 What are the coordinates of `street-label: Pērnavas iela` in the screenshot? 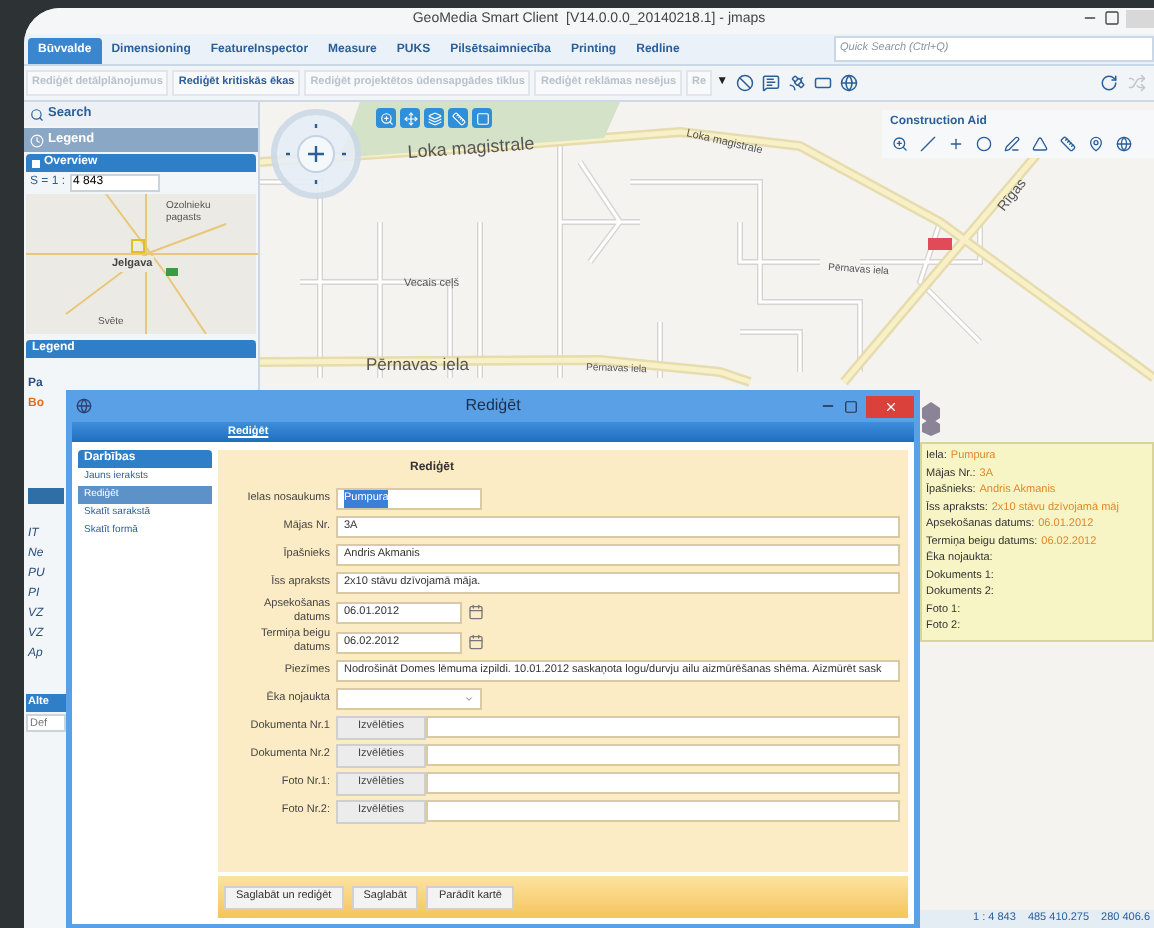 It's located at (418, 364).